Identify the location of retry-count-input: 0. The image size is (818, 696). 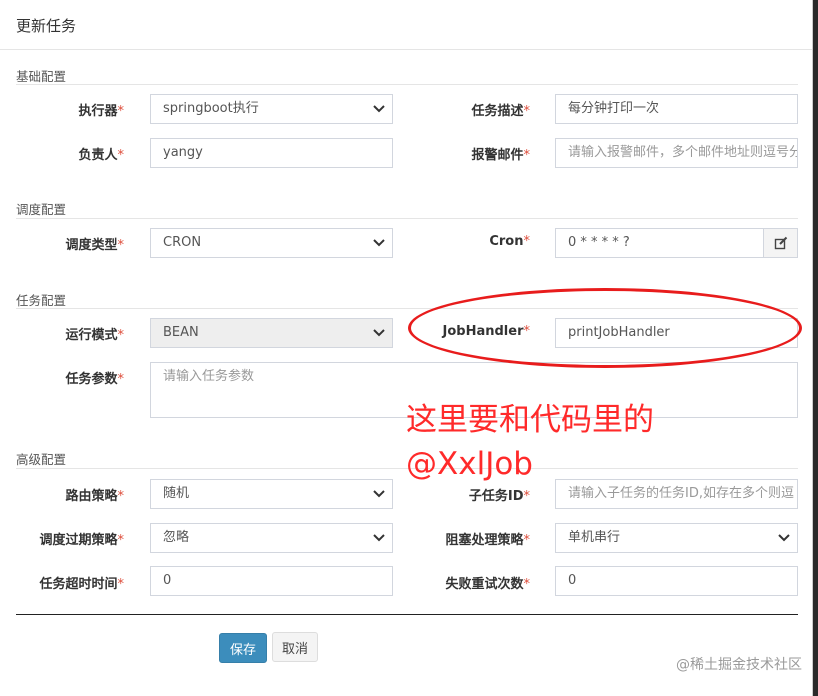
(676, 581).